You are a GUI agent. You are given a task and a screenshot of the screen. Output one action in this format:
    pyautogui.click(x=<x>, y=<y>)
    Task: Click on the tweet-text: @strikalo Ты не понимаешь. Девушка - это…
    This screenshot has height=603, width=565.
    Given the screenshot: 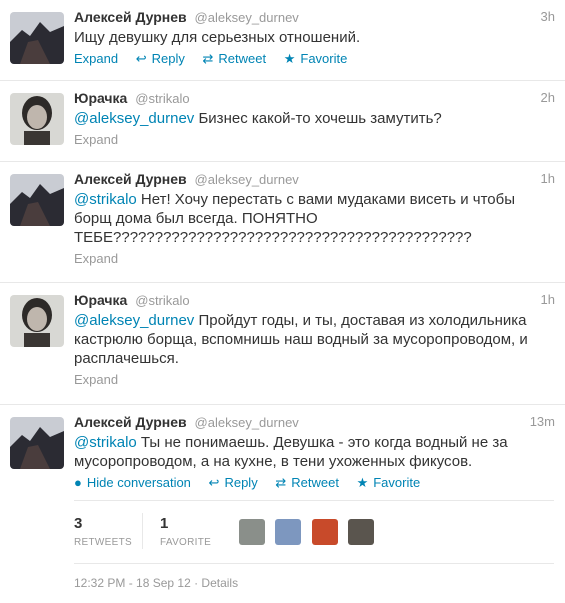 What is the action you would take?
    pyautogui.click(x=304, y=452)
    